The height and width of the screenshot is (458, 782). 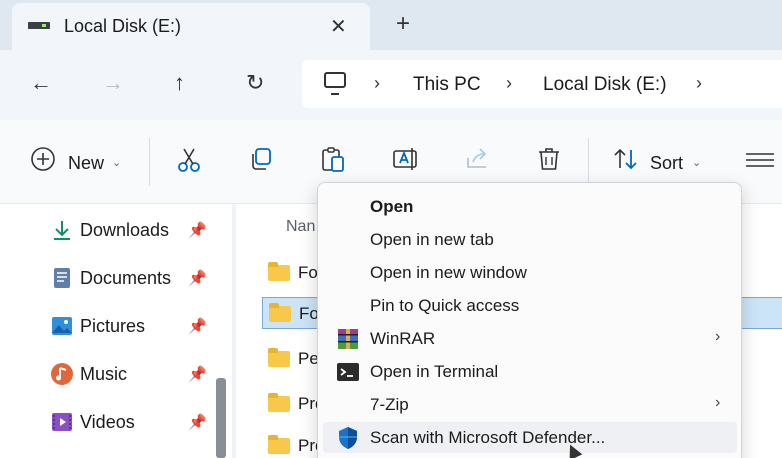 I want to click on rename-icon, so click(x=406, y=159).